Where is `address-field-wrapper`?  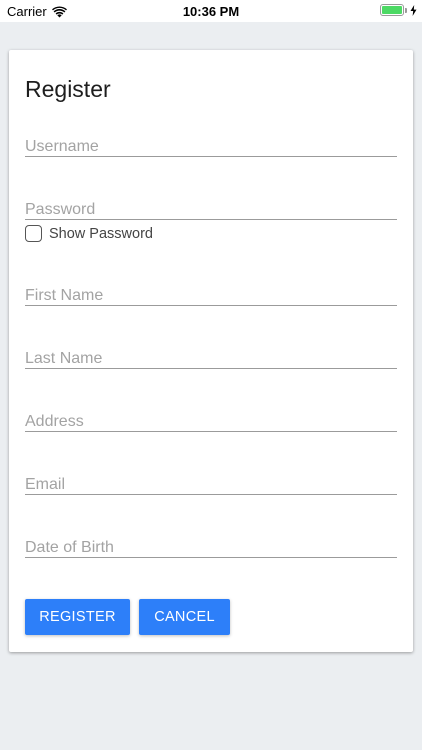 address-field-wrapper is located at coordinates (211, 419).